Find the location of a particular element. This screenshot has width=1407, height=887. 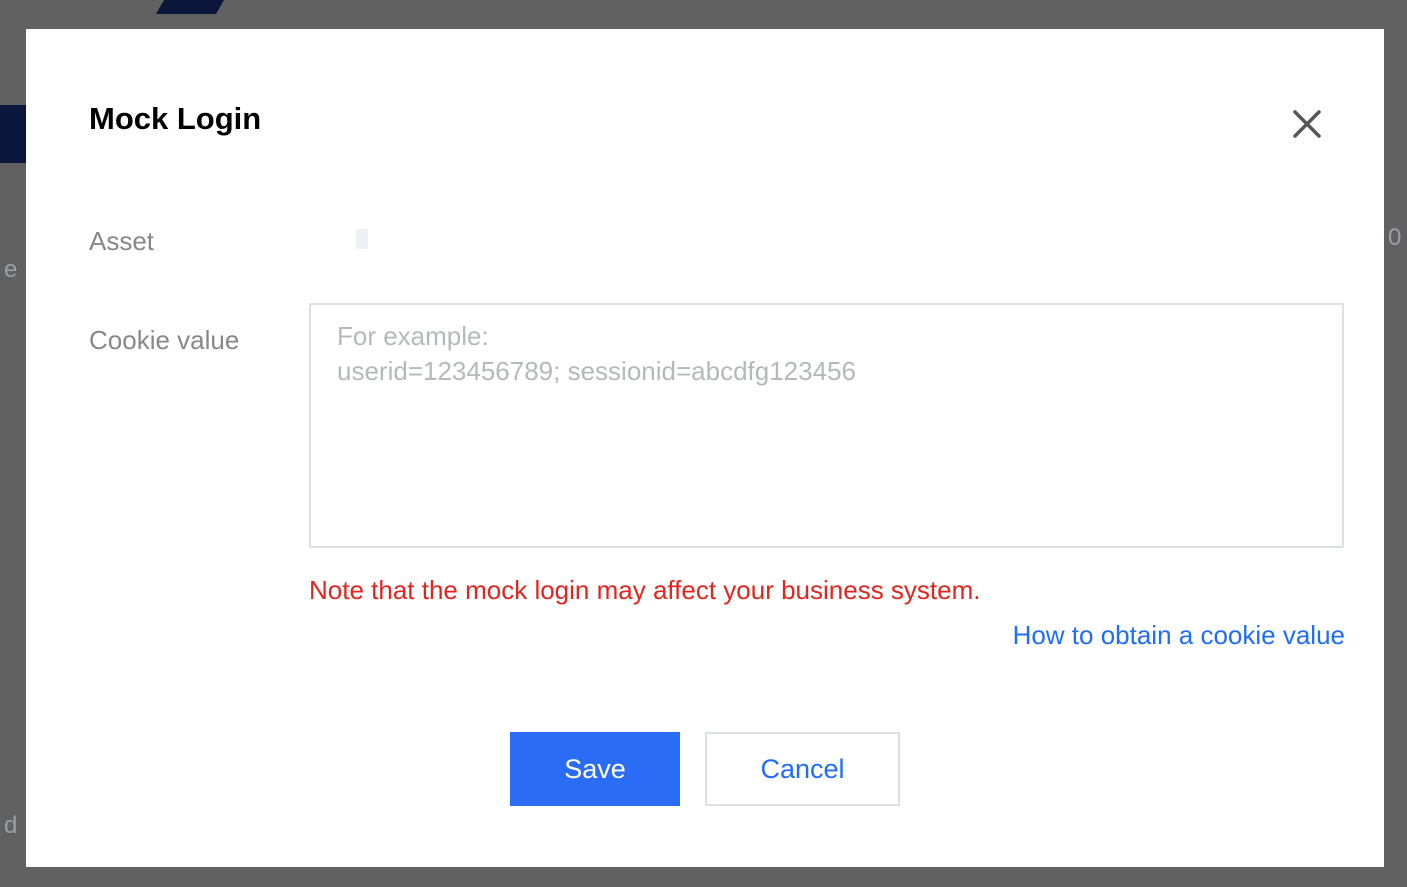

cookie-value-label: Cookie value is located at coordinates (164, 340).